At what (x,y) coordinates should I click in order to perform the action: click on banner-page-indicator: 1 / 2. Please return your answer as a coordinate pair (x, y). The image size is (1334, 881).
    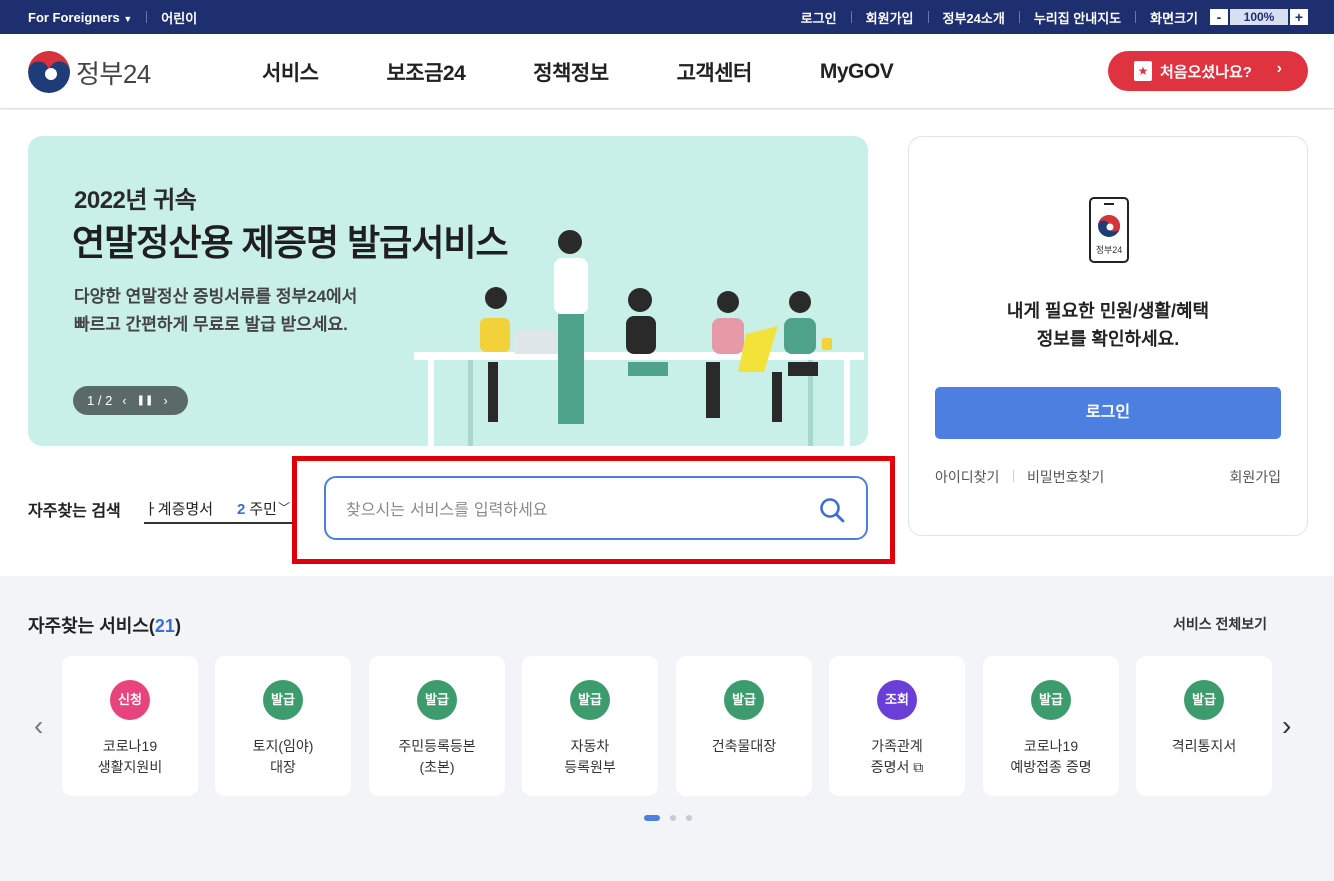
    Looking at the image, I should click on (100, 400).